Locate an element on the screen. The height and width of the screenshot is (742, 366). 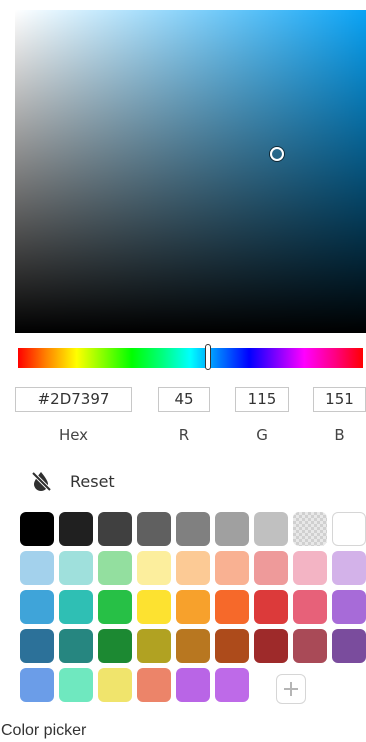
hue-slider is located at coordinates (190, 358).